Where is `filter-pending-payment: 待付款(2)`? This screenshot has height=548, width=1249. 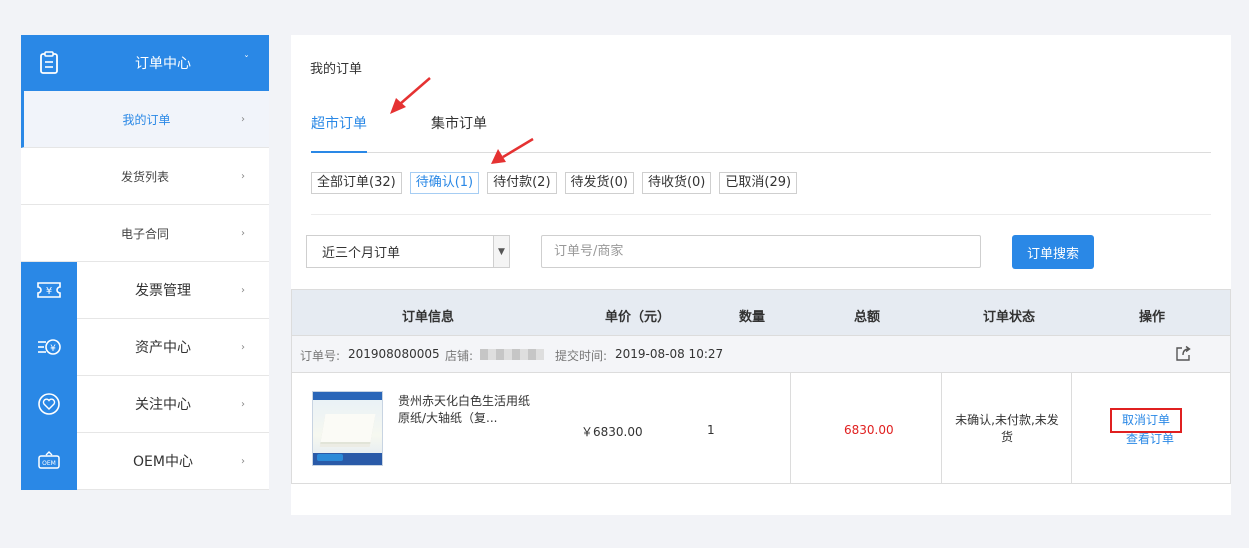
filter-pending-payment: 待付款(2) is located at coordinates (522, 183).